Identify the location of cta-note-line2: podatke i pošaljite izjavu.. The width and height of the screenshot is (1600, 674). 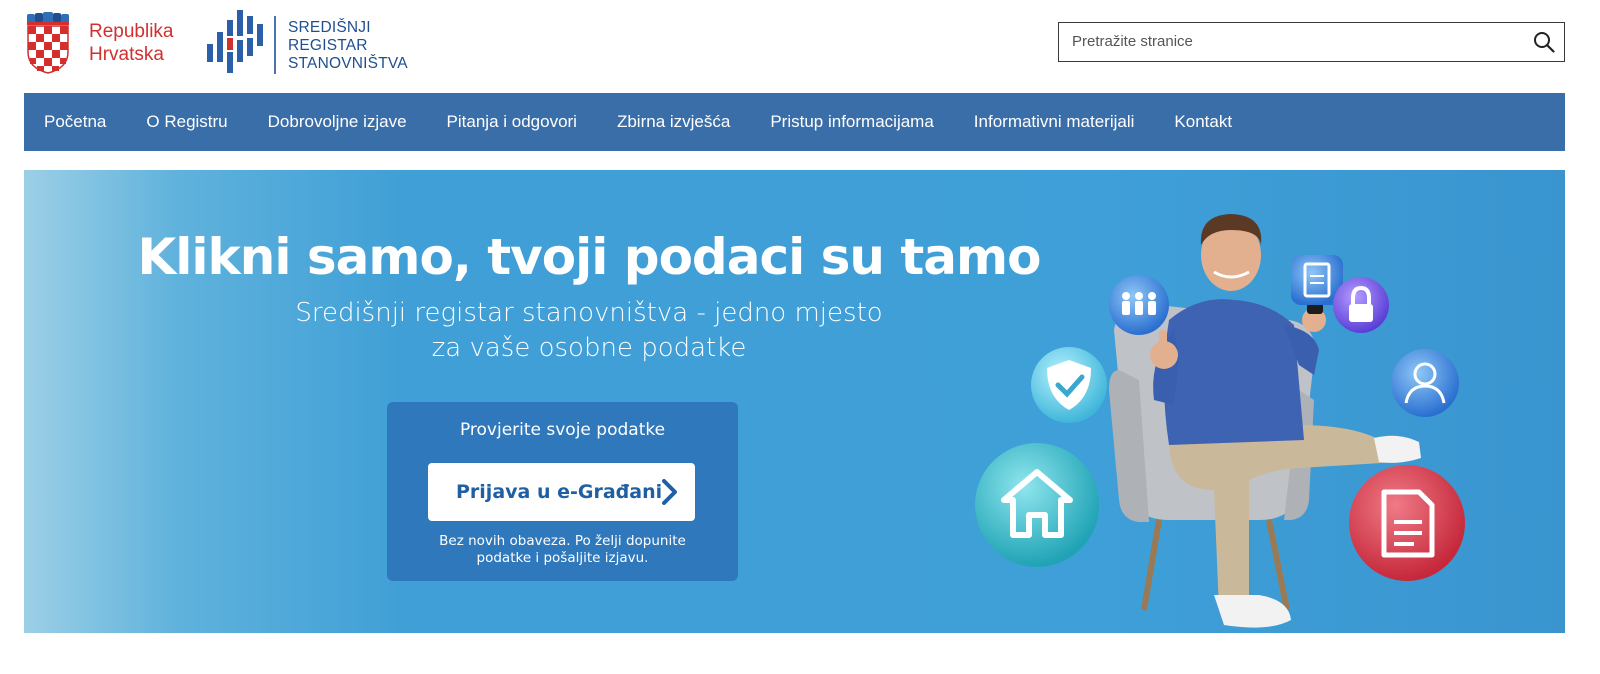
(562, 558).